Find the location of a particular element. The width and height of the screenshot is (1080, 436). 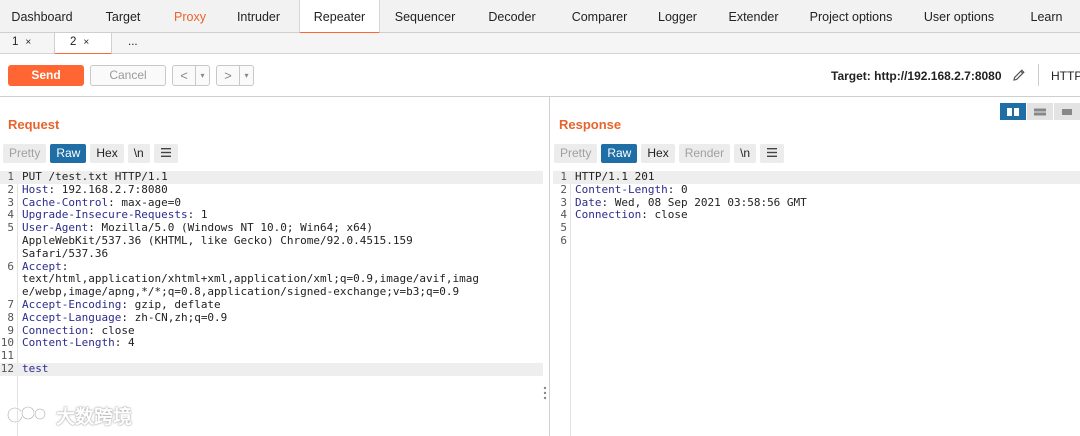

stacked-layout-button is located at coordinates (1040, 111).